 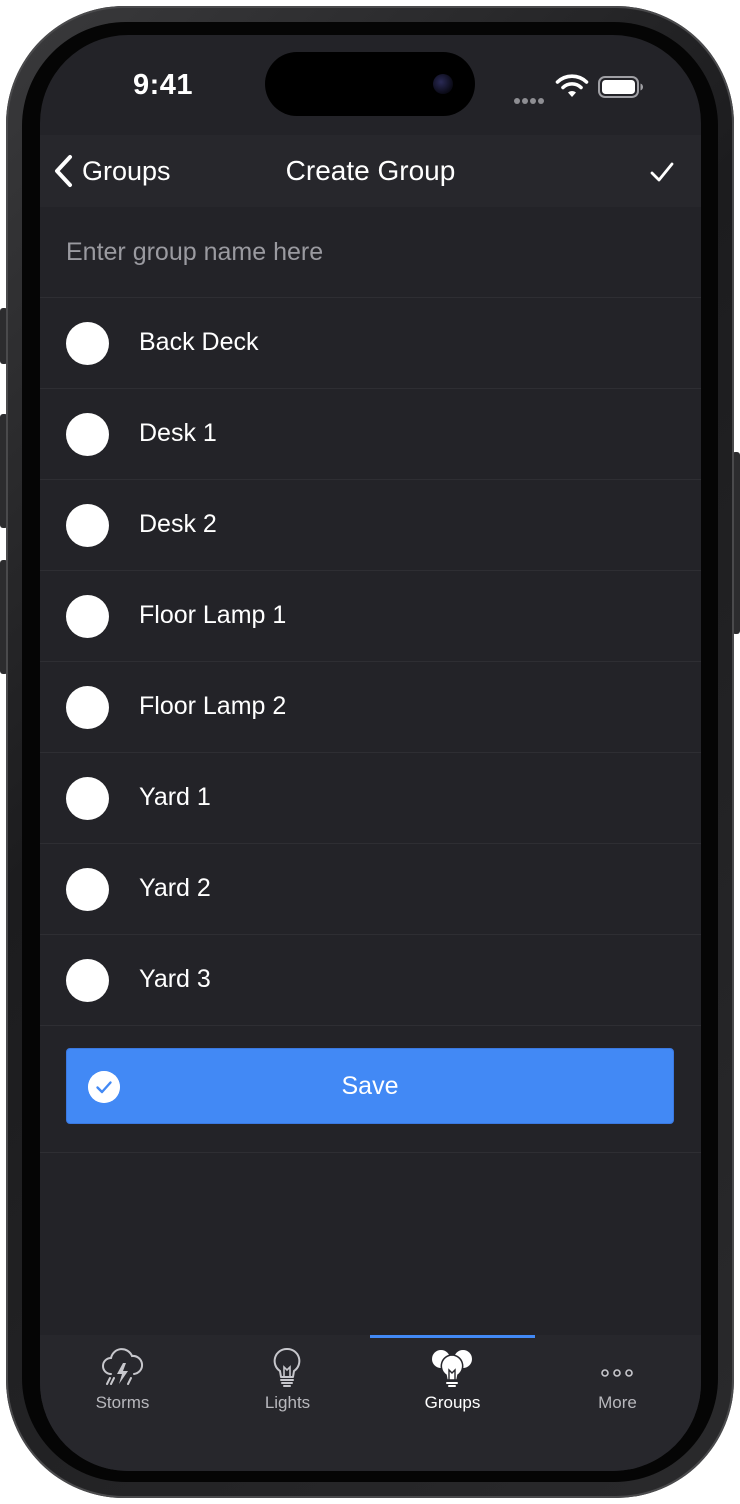 I want to click on list-item-yard-2: Yard 2, so click(x=370, y=889).